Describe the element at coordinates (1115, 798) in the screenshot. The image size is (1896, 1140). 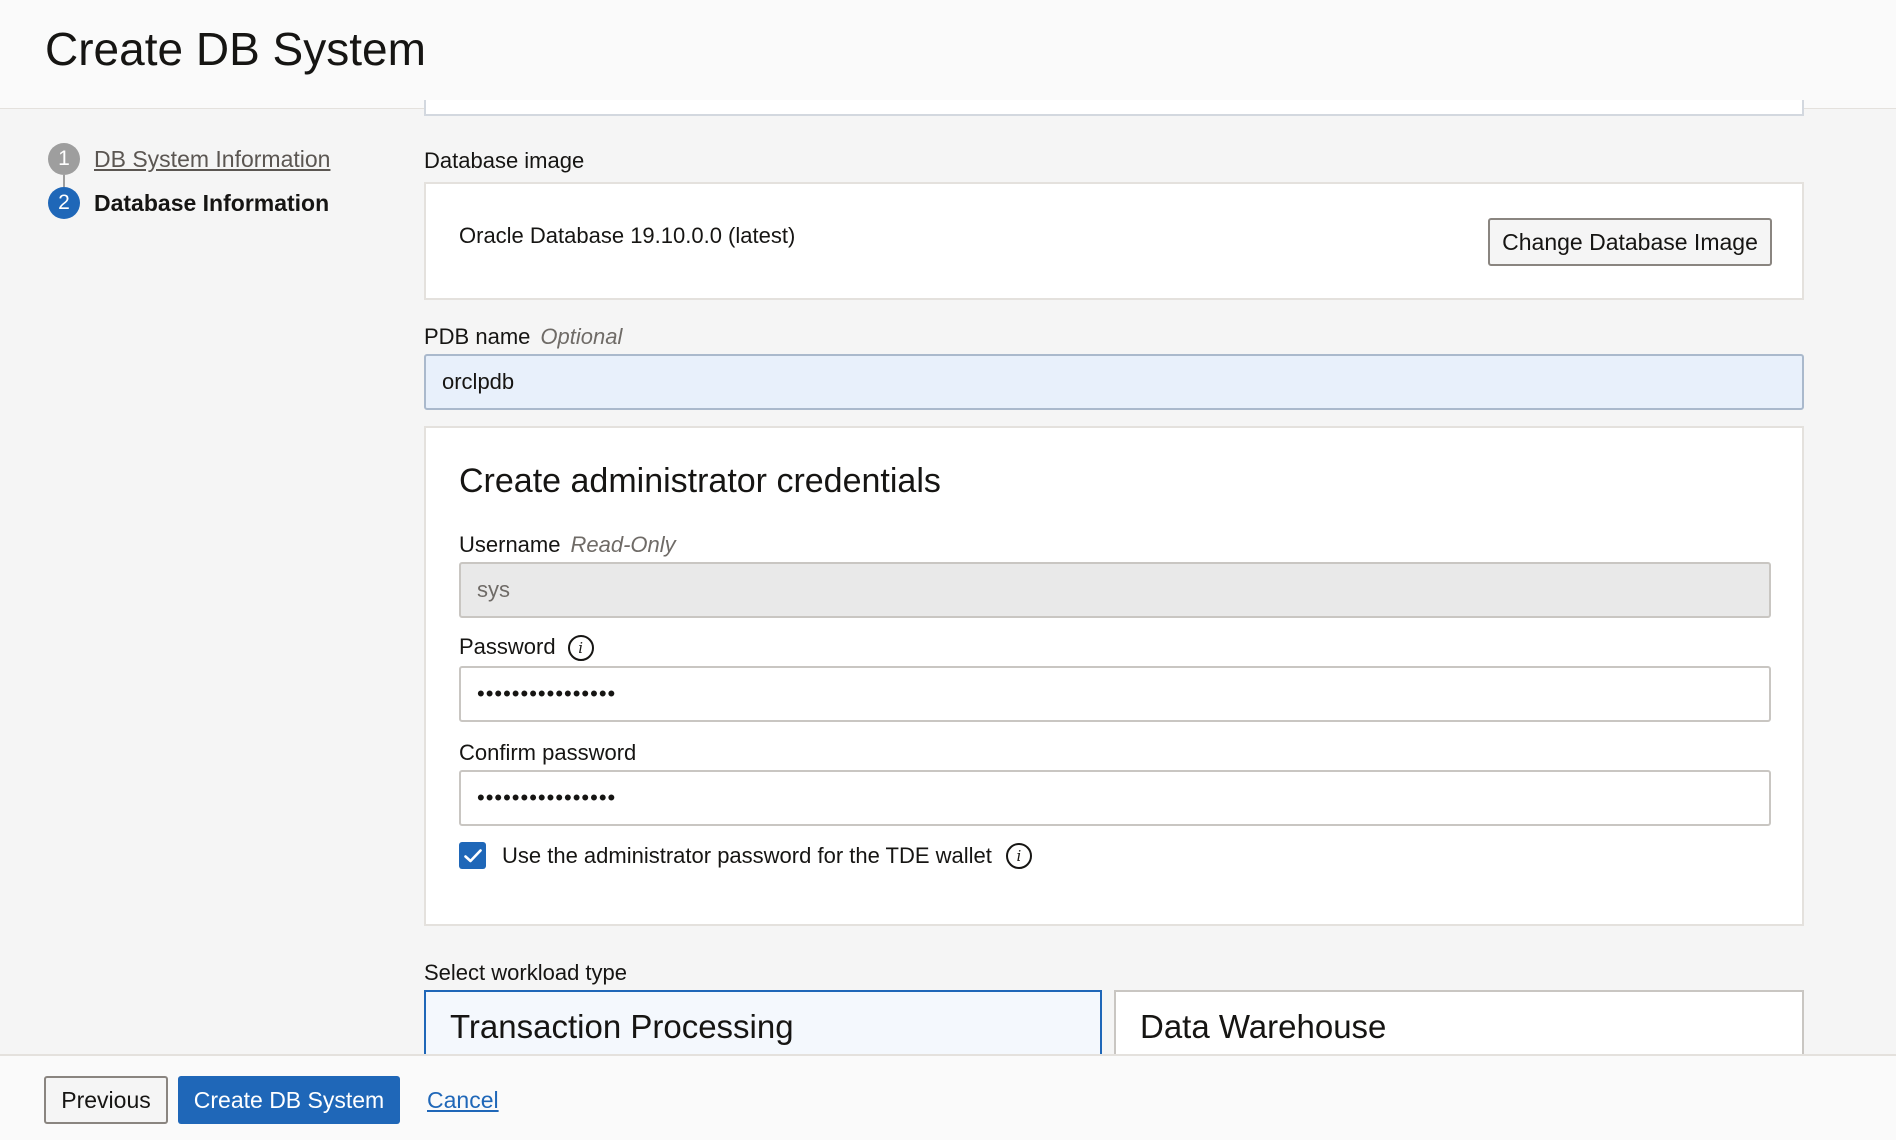
I see `confirm-password-input: ••••••••••••••••` at that location.